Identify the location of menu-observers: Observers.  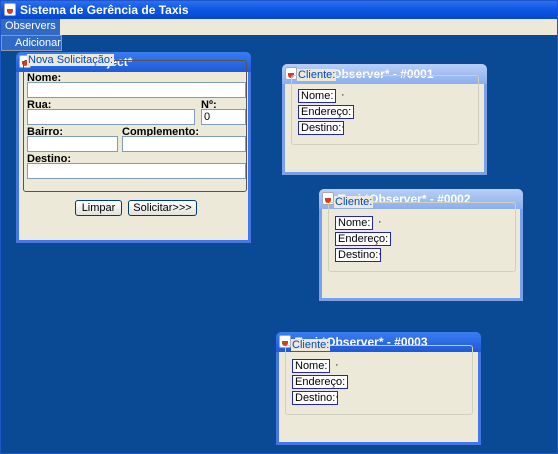
(30, 27).